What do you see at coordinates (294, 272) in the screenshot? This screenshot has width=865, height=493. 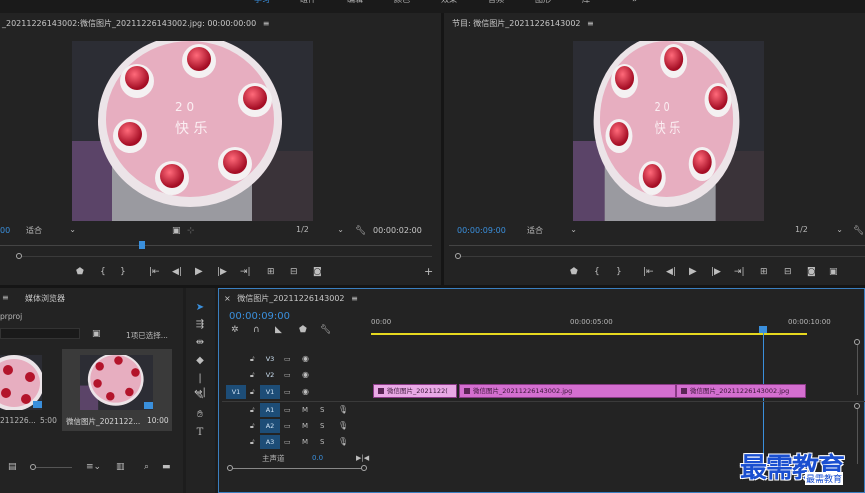 I see `overwrite-clip-icon: ⊟` at bounding box center [294, 272].